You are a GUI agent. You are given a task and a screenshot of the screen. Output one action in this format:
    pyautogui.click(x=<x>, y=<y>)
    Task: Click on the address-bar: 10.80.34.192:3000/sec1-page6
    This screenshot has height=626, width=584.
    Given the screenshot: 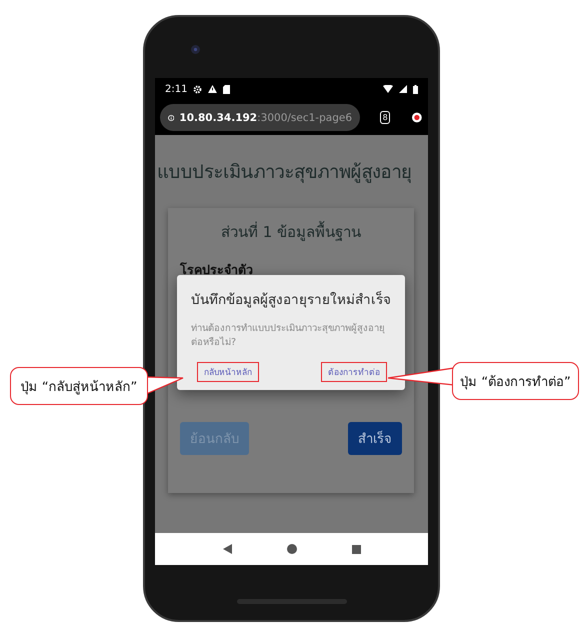 What is the action you would take?
    pyautogui.click(x=260, y=117)
    